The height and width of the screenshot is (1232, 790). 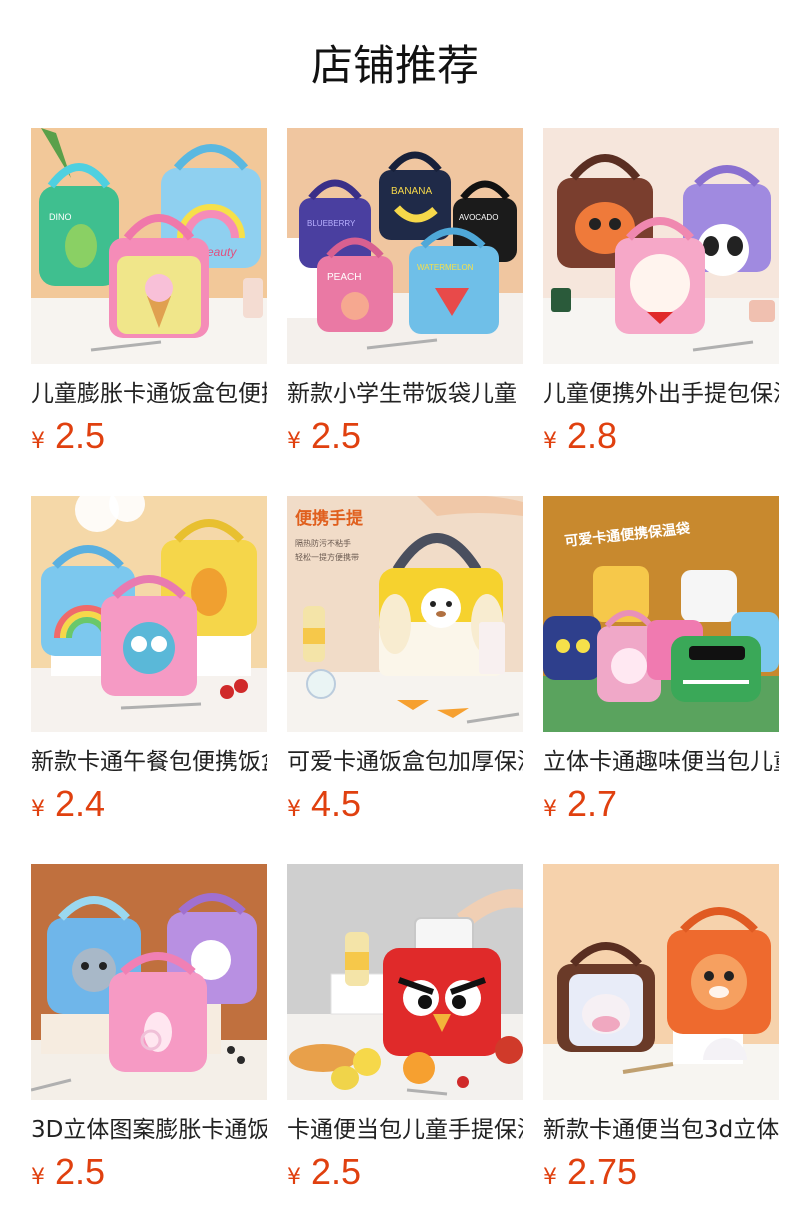 What do you see at coordinates (405, 614) in the screenshot?
I see `product-image: 便携手提 隔热防污不粘手 轻松一提方便携带` at bounding box center [405, 614].